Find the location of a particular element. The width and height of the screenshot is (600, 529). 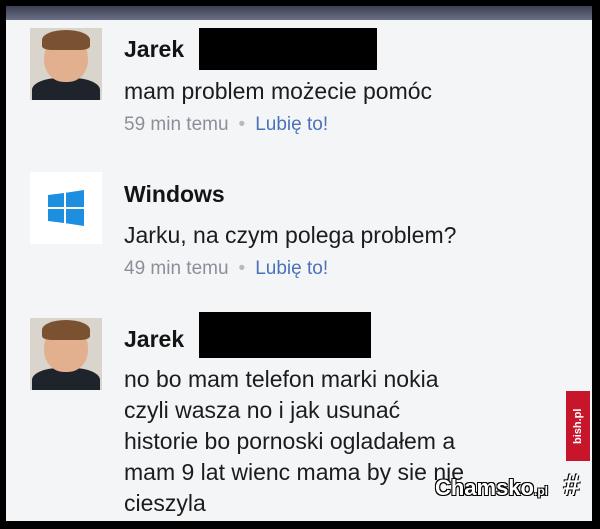

comment-meta: 49 min temu • Lubię to! is located at coordinates (226, 269).